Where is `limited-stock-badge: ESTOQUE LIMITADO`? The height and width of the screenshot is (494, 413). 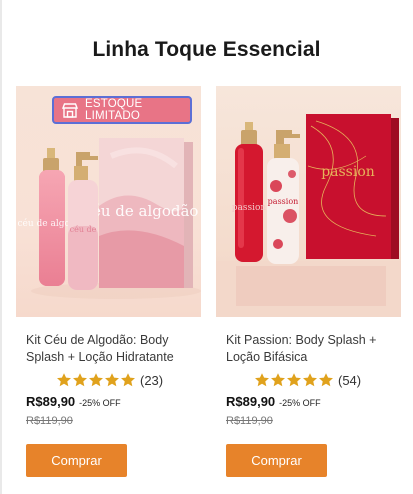 limited-stock-badge: ESTOQUE LIMITADO is located at coordinates (122, 110).